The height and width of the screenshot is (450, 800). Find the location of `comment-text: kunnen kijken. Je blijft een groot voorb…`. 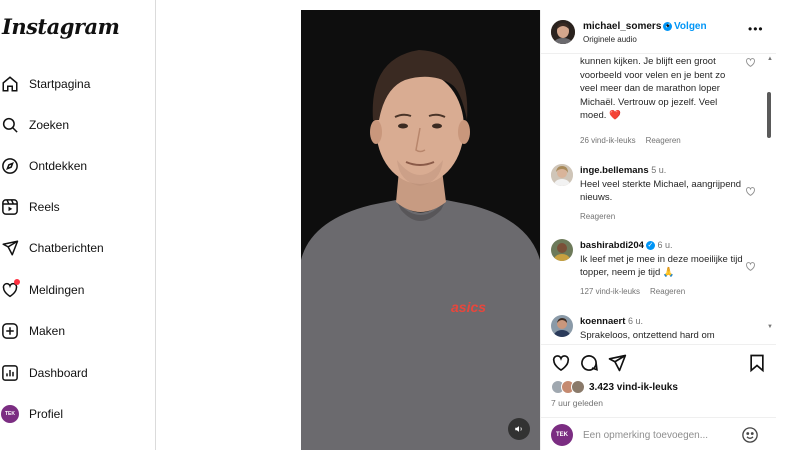

comment-text: kunnen kijken. Je blijft een groot voorb… is located at coordinates (653, 88).